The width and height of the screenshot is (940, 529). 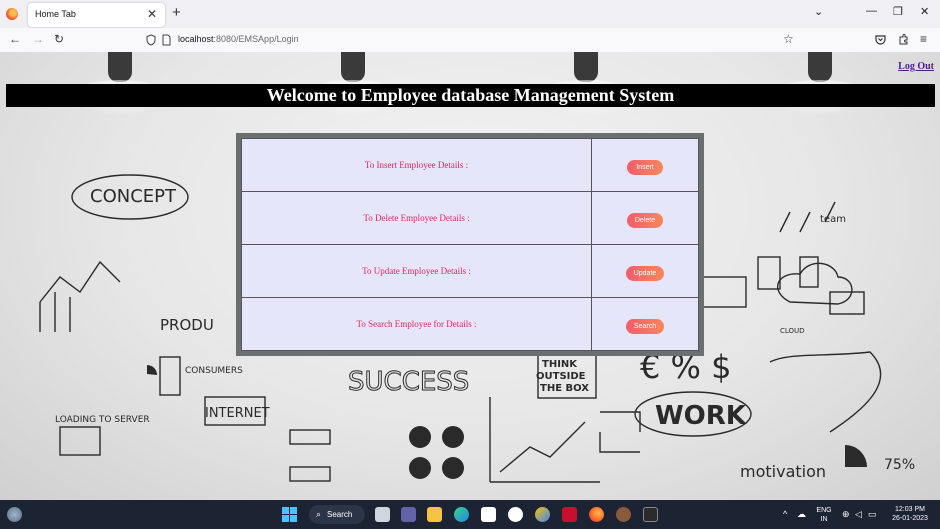 What do you see at coordinates (102, 420) in the screenshot?
I see `doodle-loading-text: LOADING TO SERVER` at bounding box center [102, 420].